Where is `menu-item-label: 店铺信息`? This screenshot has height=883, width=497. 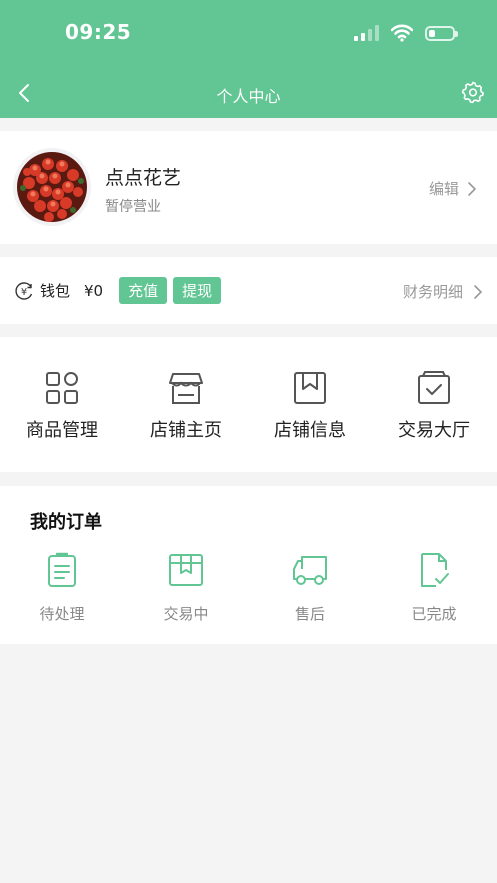 menu-item-label: 店铺信息 is located at coordinates (310, 430).